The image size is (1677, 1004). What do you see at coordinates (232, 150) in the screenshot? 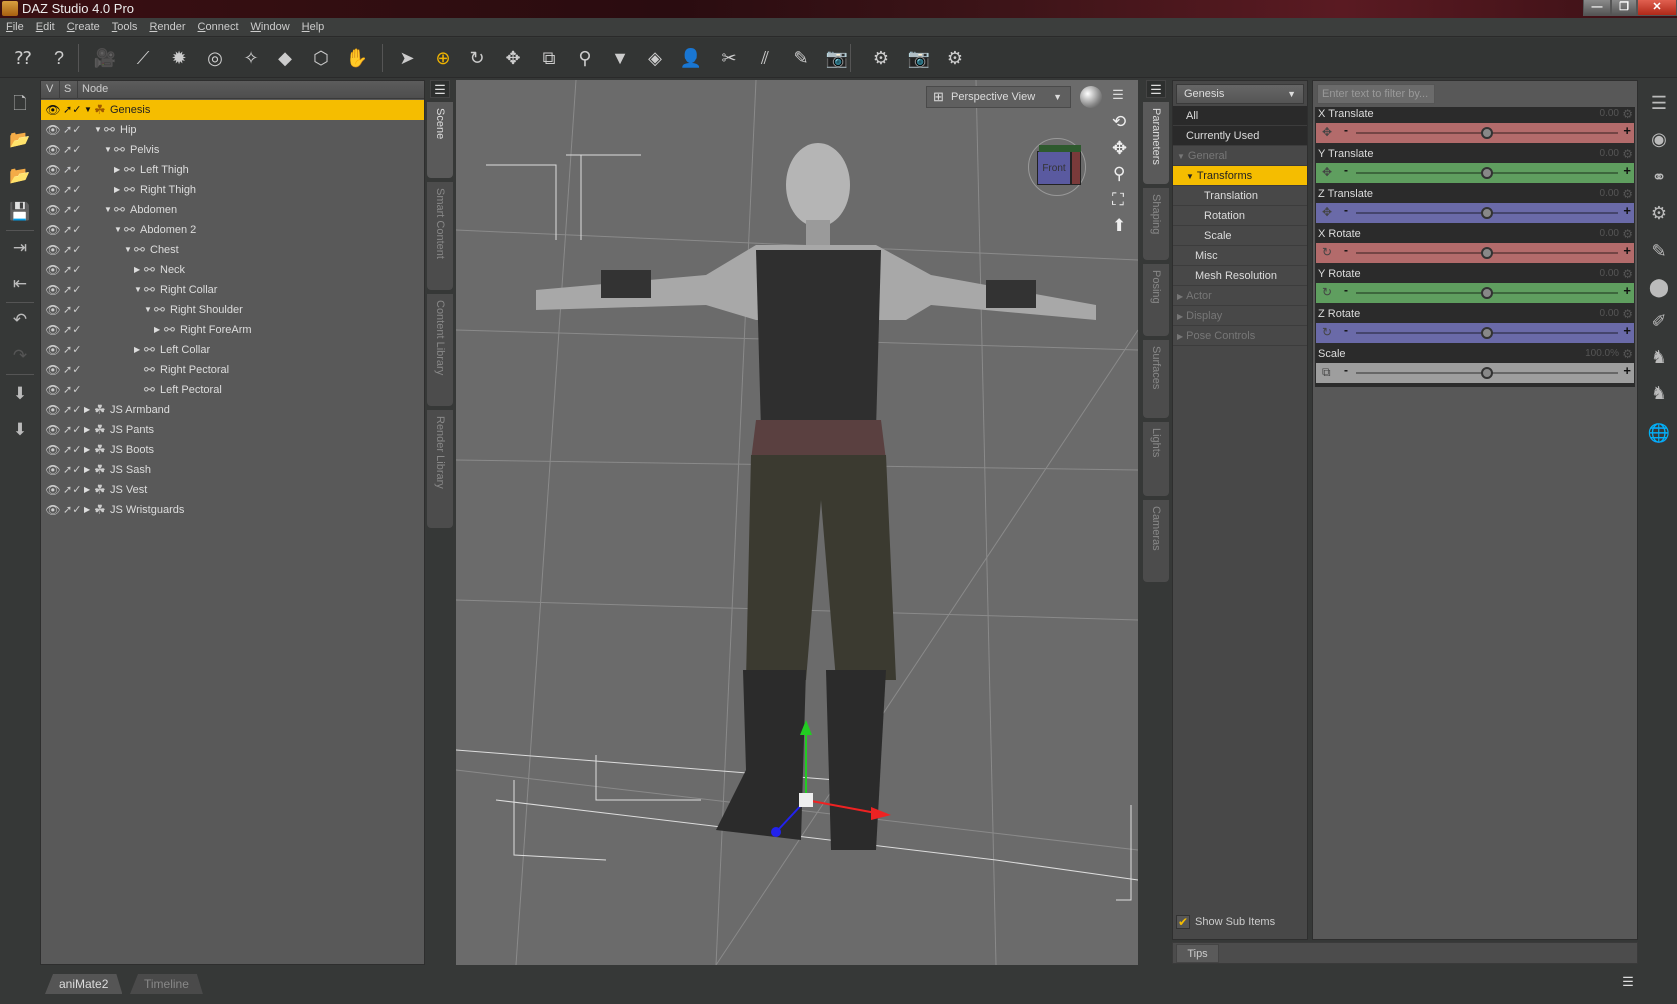
I see `scene-node-row: 👁 ➚✓ ▼ ⚯ Pelvis` at bounding box center [232, 150].